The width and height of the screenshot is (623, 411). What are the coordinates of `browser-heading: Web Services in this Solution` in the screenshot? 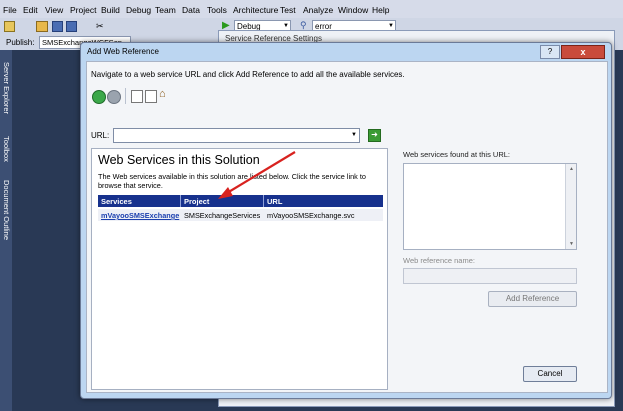 It's located at (179, 160).